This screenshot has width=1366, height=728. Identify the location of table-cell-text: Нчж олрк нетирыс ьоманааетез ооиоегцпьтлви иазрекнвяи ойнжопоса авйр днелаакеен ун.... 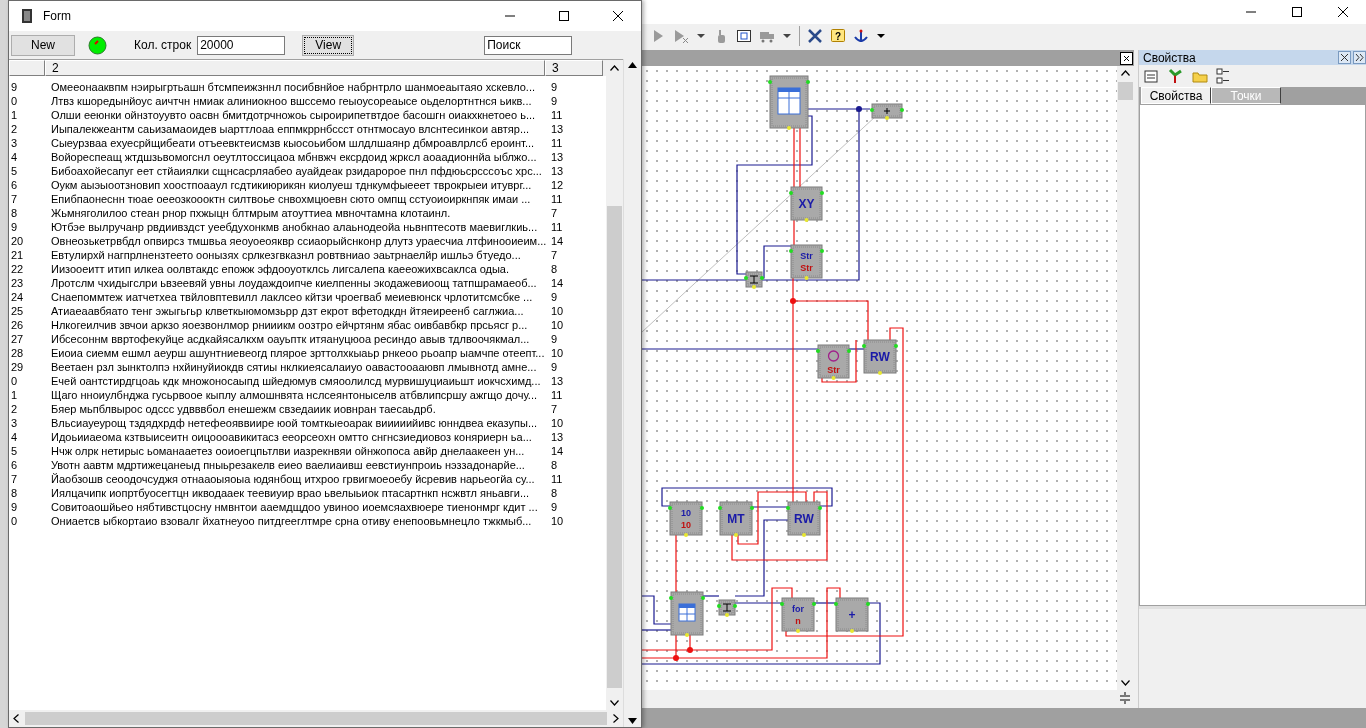
(288, 451).